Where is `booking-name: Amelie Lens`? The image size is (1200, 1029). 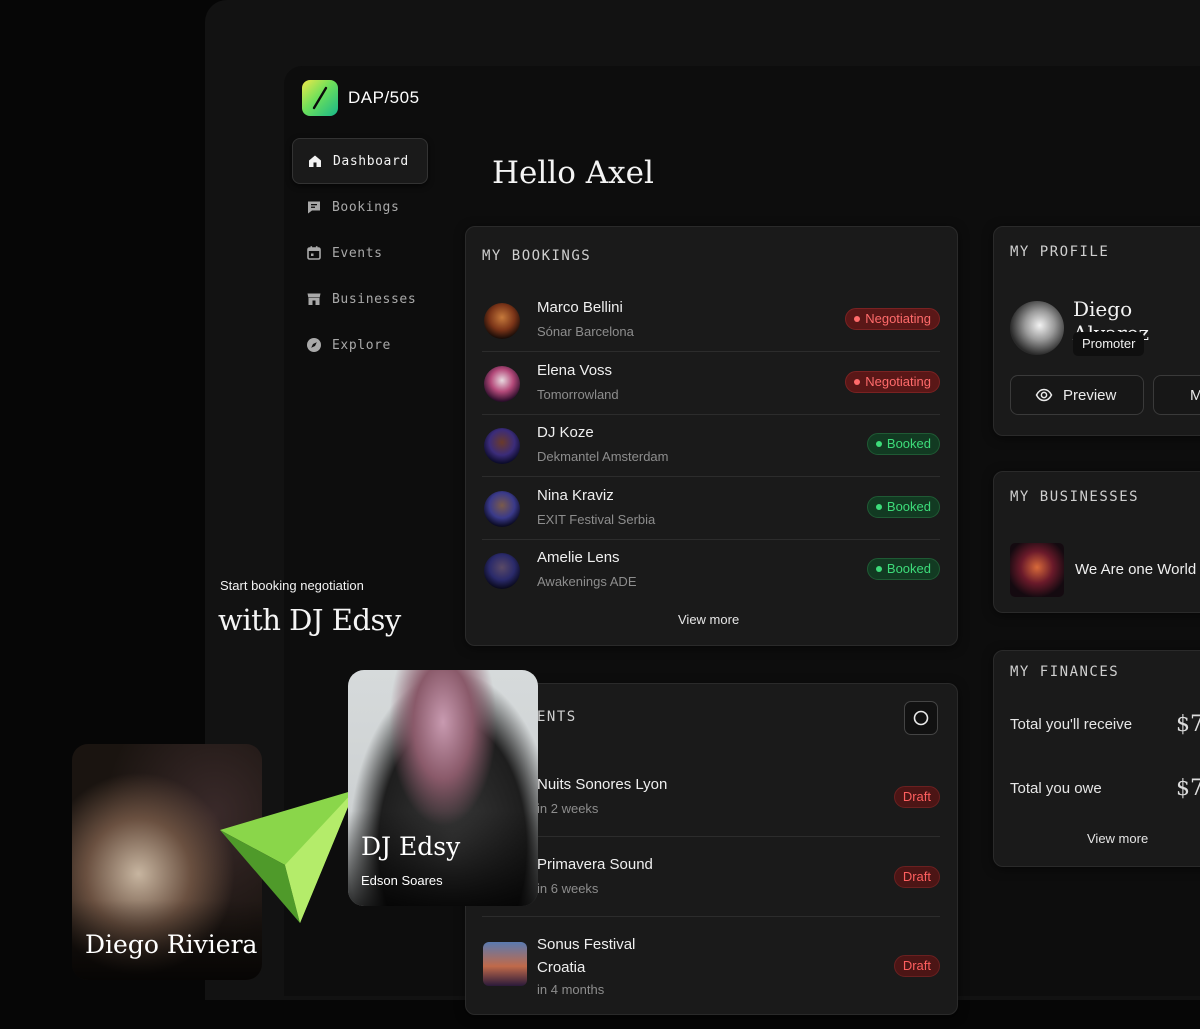
booking-name: Amelie Lens is located at coordinates (578, 557).